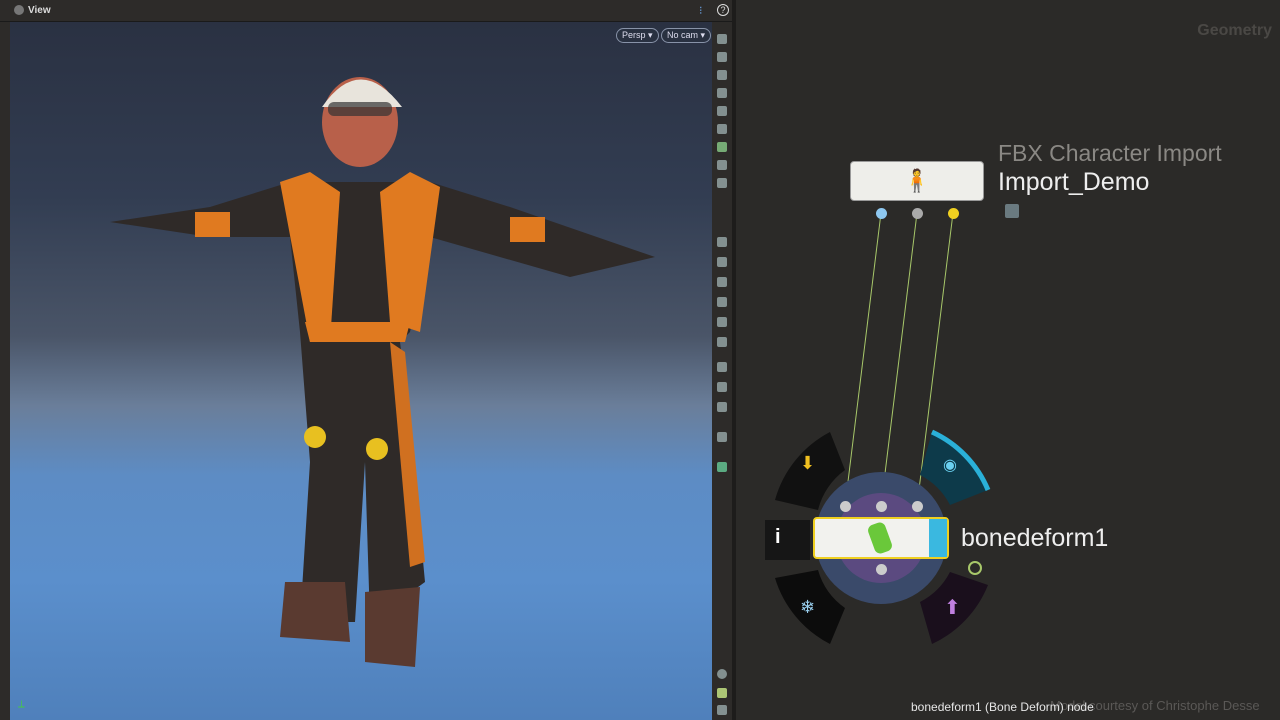 This screenshot has height=720, width=1280. I want to click on template-icon, so click(722, 322).